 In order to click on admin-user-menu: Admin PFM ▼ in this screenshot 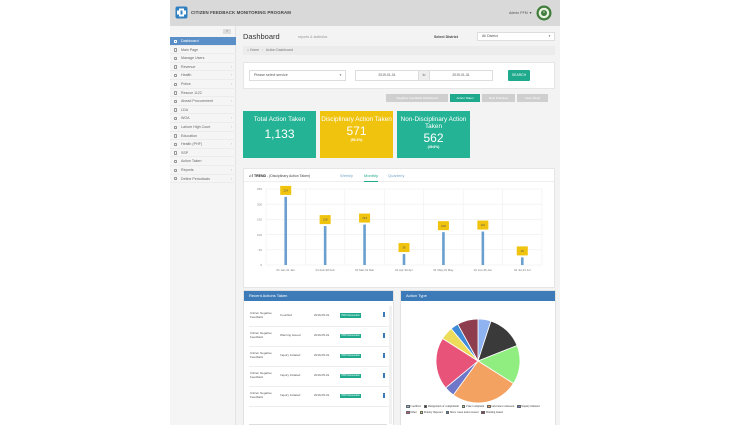, I will do `click(520, 13)`.